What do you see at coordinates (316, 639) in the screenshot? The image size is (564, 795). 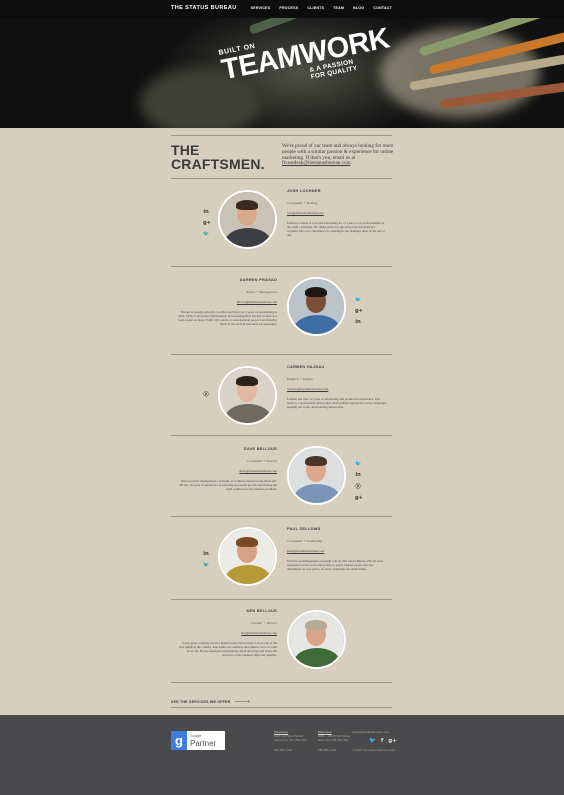 I see `avatar-ken` at bounding box center [316, 639].